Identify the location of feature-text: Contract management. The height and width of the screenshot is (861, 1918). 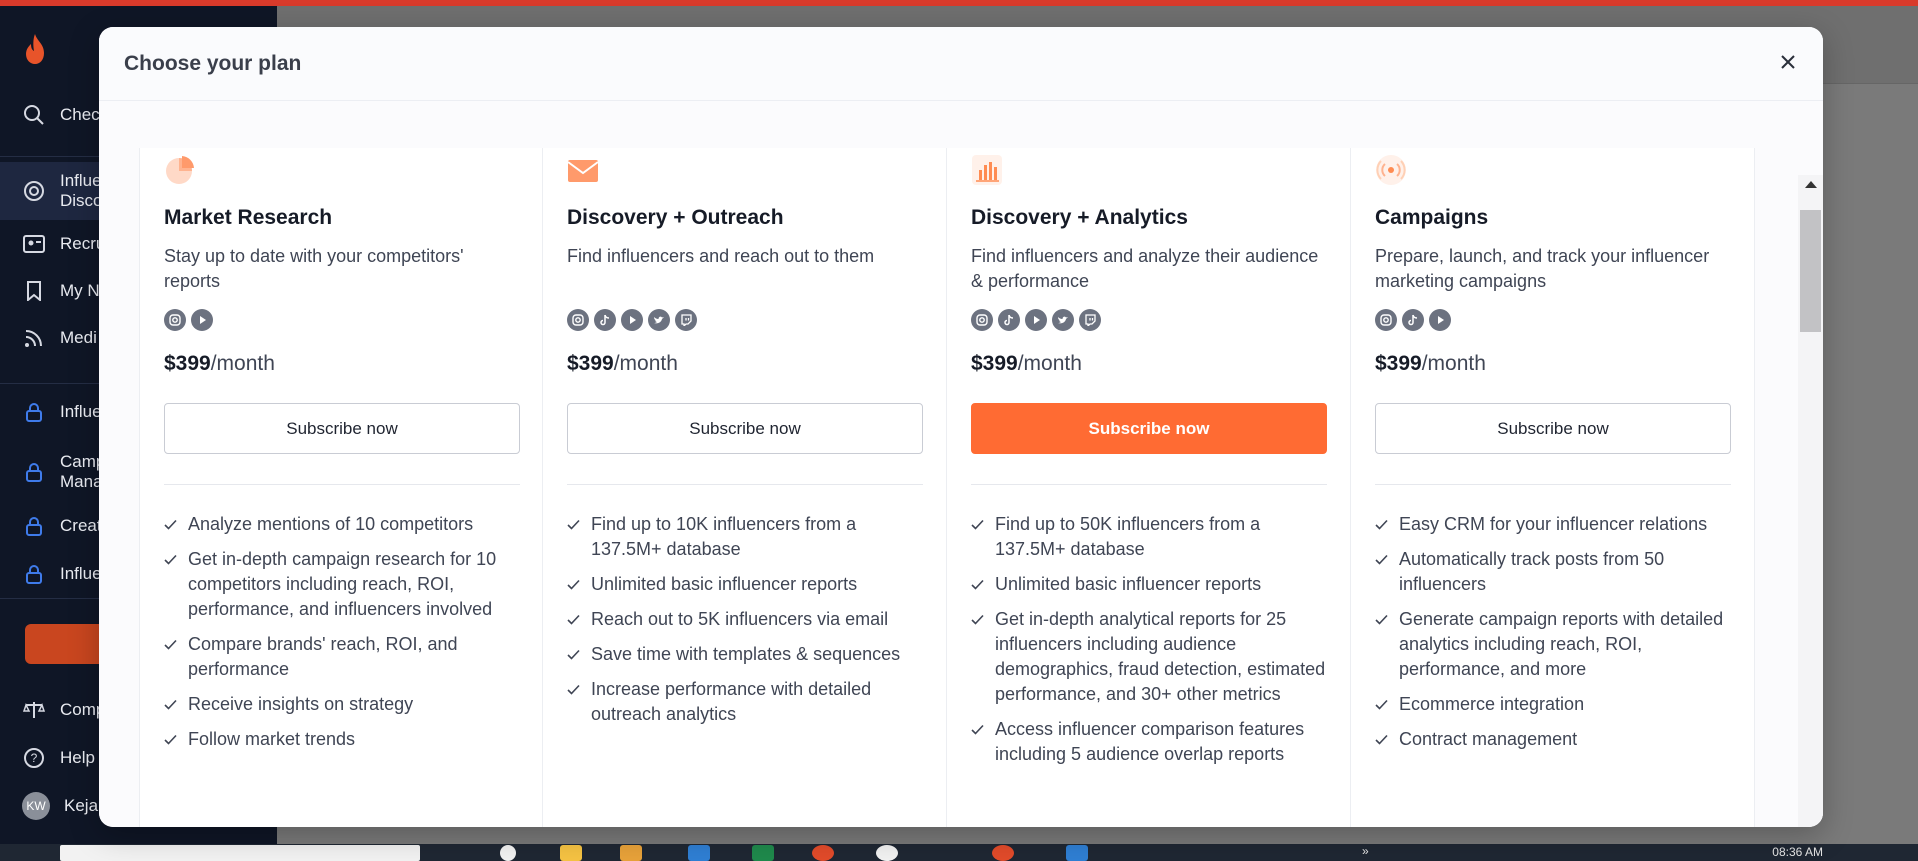
(1488, 739).